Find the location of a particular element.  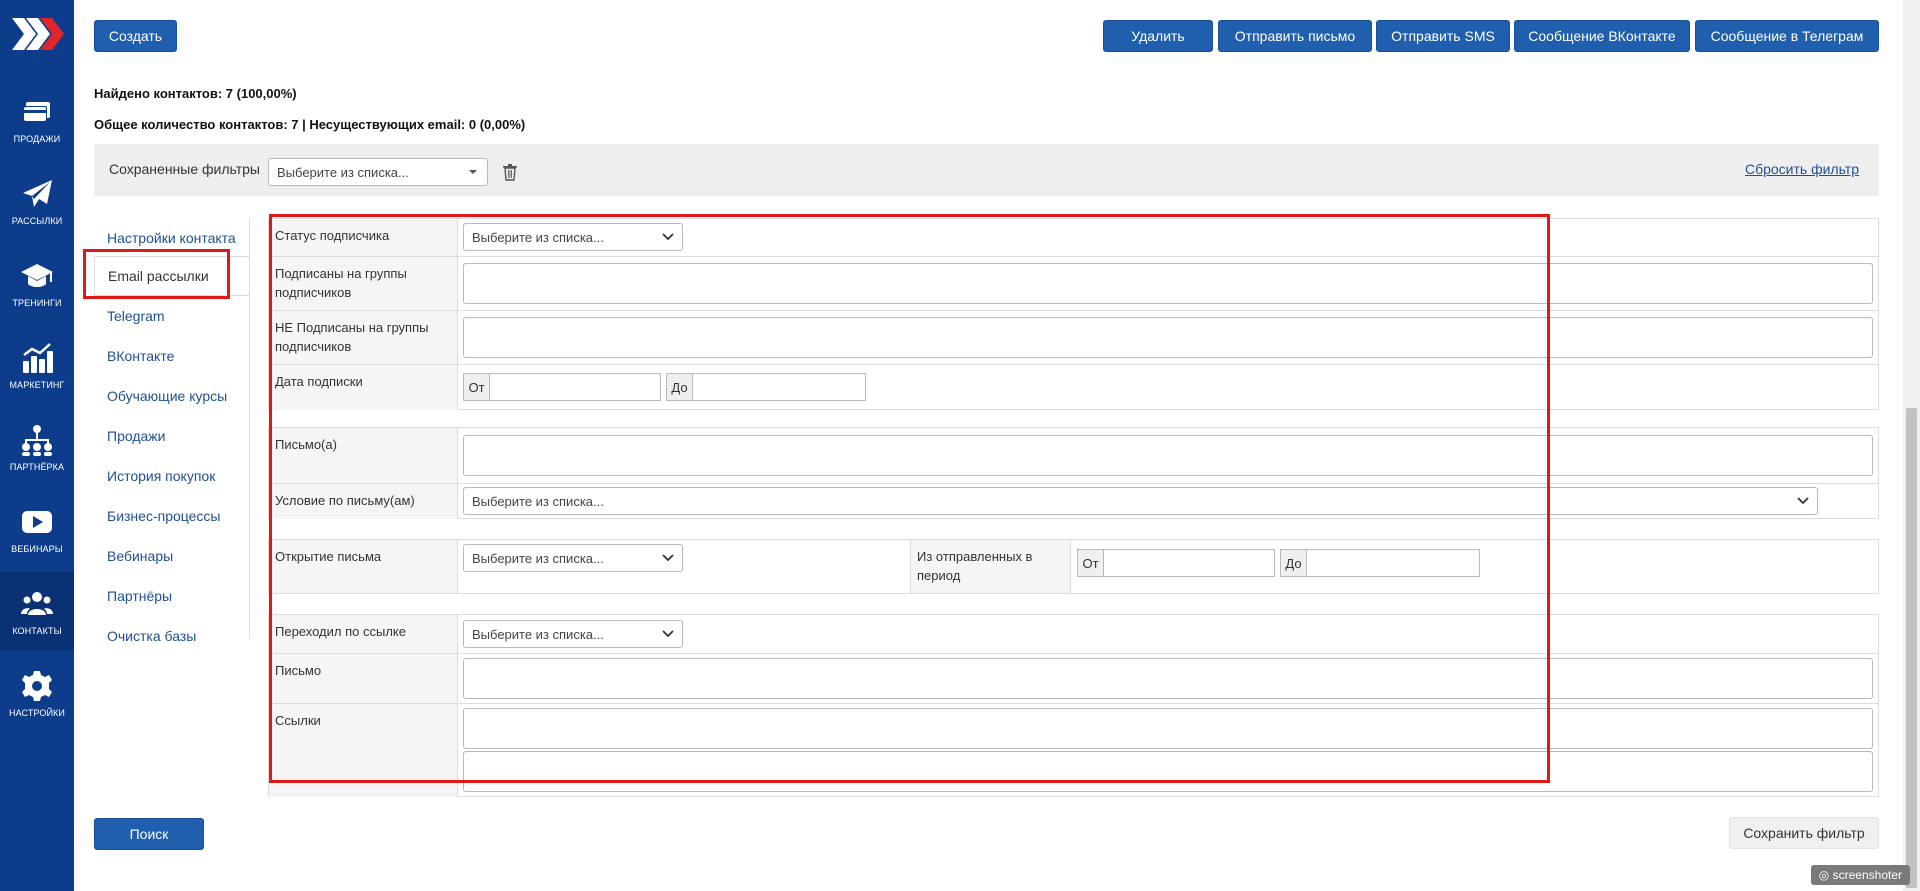

network-icon is located at coordinates (37, 440).